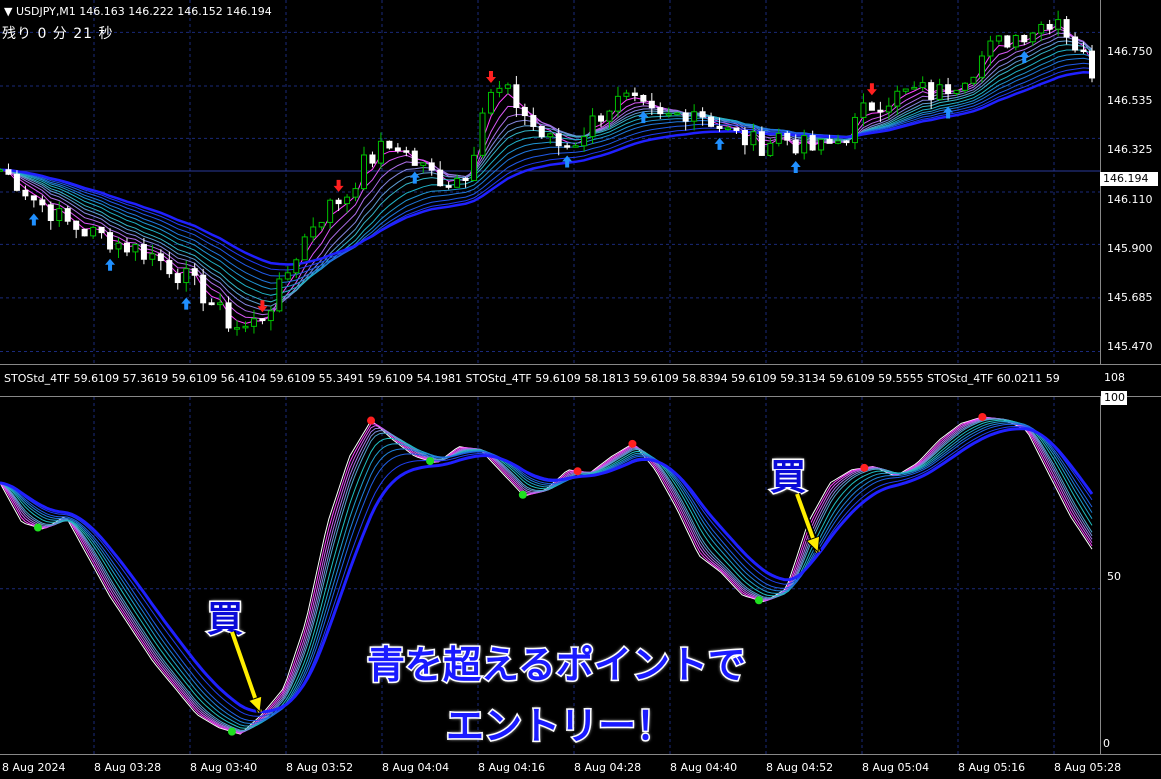  Describe the element at coordinates (128, 767) in the screenshot. I see `time-tick: 8 Aug 03:28` at that location.